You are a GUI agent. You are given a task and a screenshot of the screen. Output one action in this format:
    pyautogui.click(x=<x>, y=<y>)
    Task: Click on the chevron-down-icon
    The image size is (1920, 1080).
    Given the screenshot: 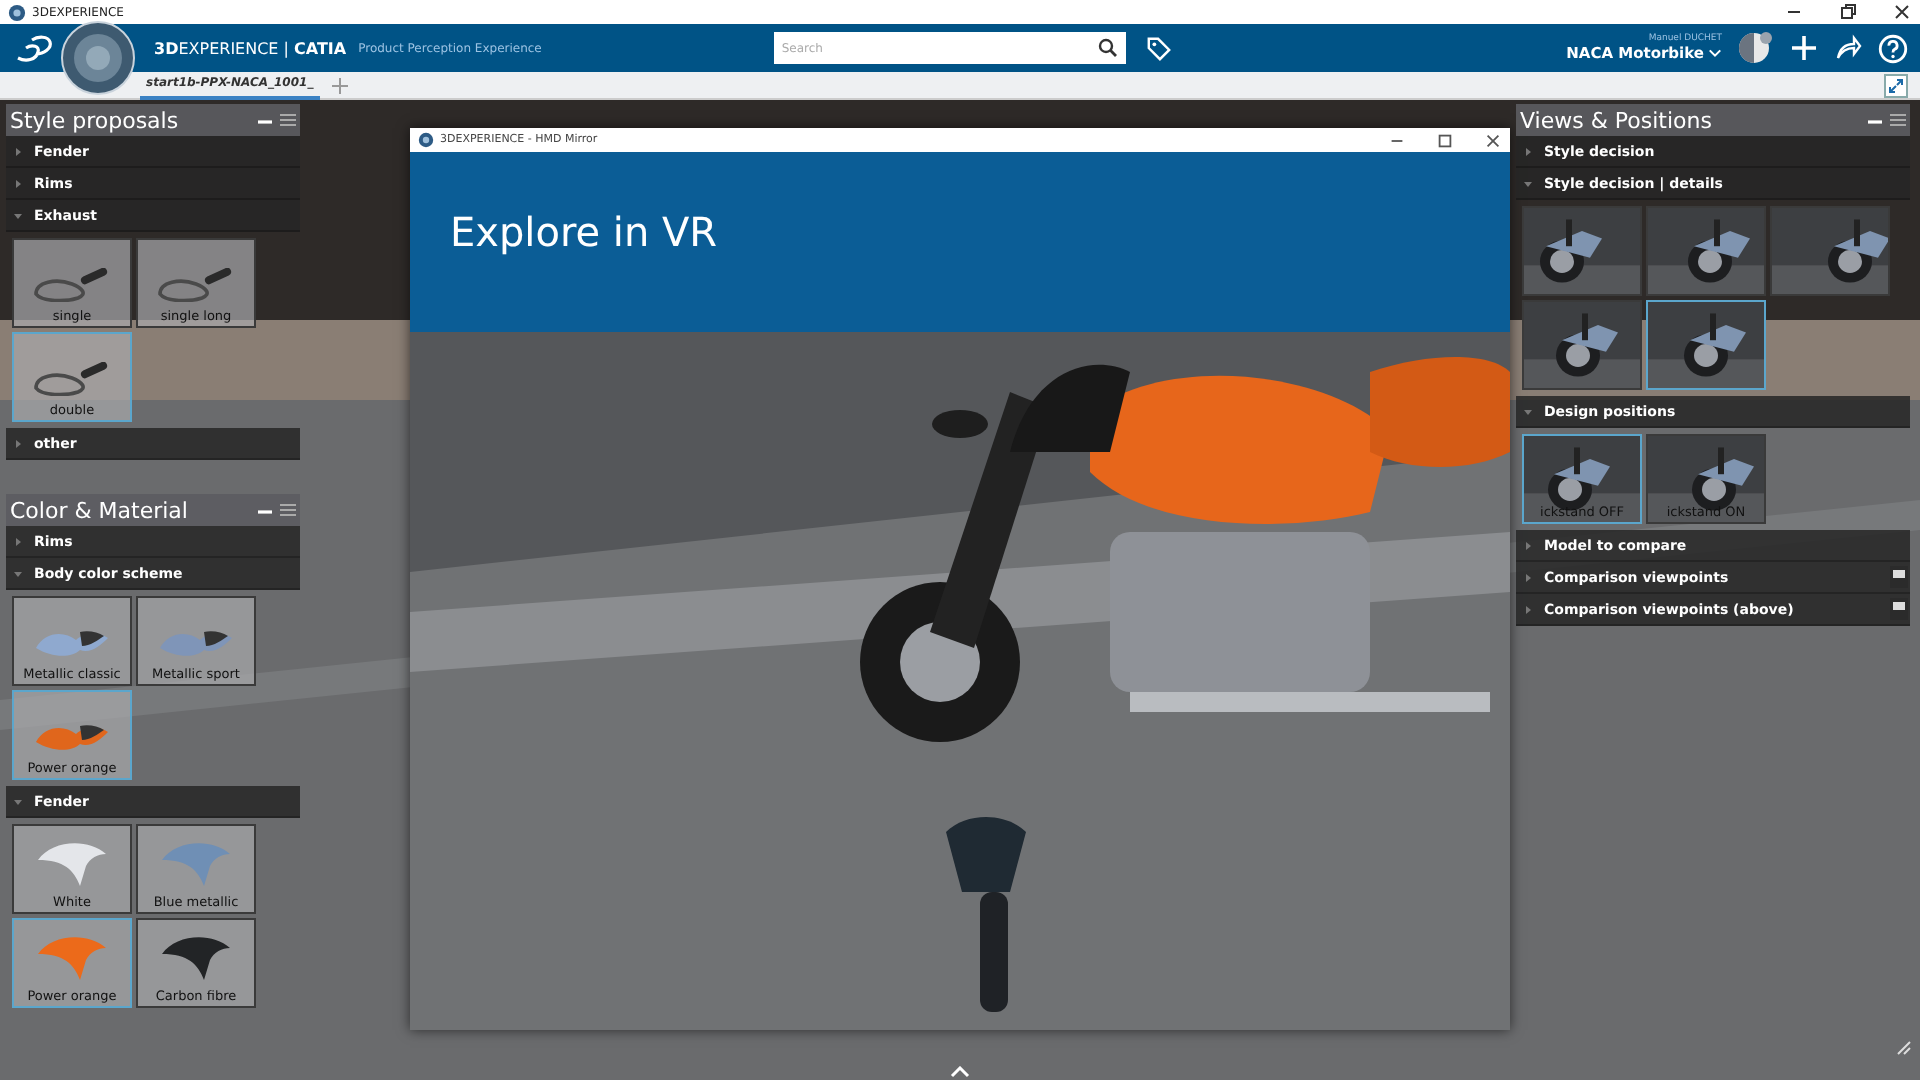 What is the action you would take?
    pyautogui.click(x=1715, y=53)
    